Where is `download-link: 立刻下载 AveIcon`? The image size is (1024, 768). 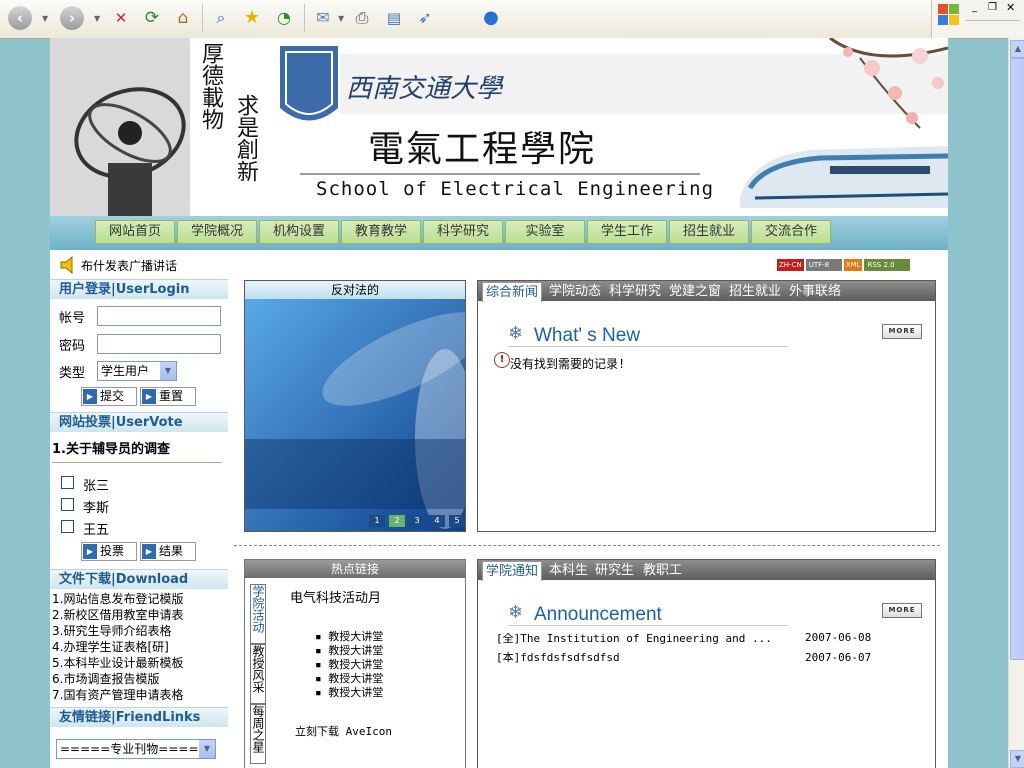 download-link: 立刻下载 AveIcon is located at coordinates (343, 731).